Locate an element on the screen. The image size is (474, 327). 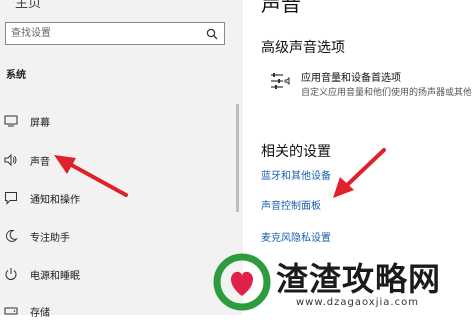
sound-control-panel-link: 声音控制面板 is located at coordinates (291, 204).